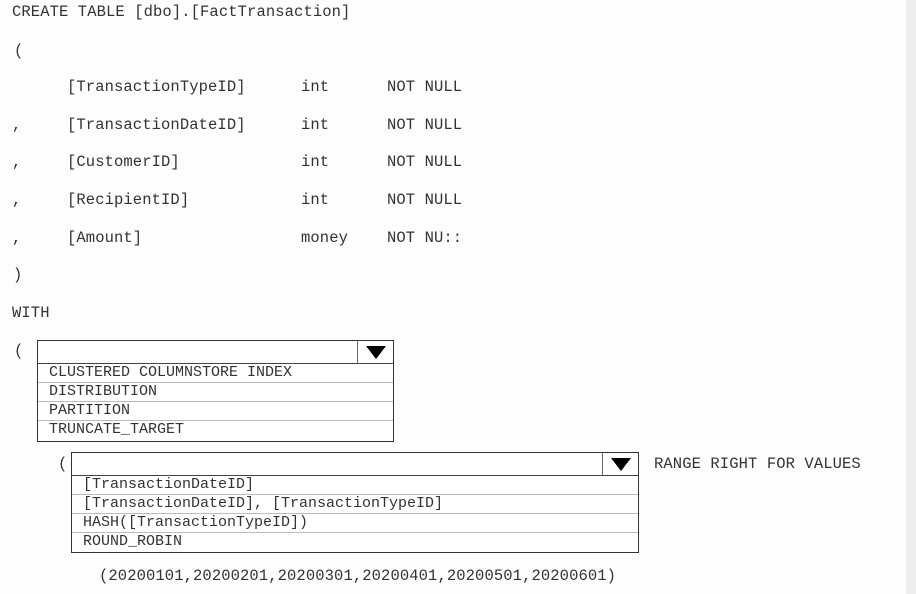 This screenshot has height=594, width=916. I want to click on range-right-text: RANGE RIGHT FOR VALUES, so click(757, 464).